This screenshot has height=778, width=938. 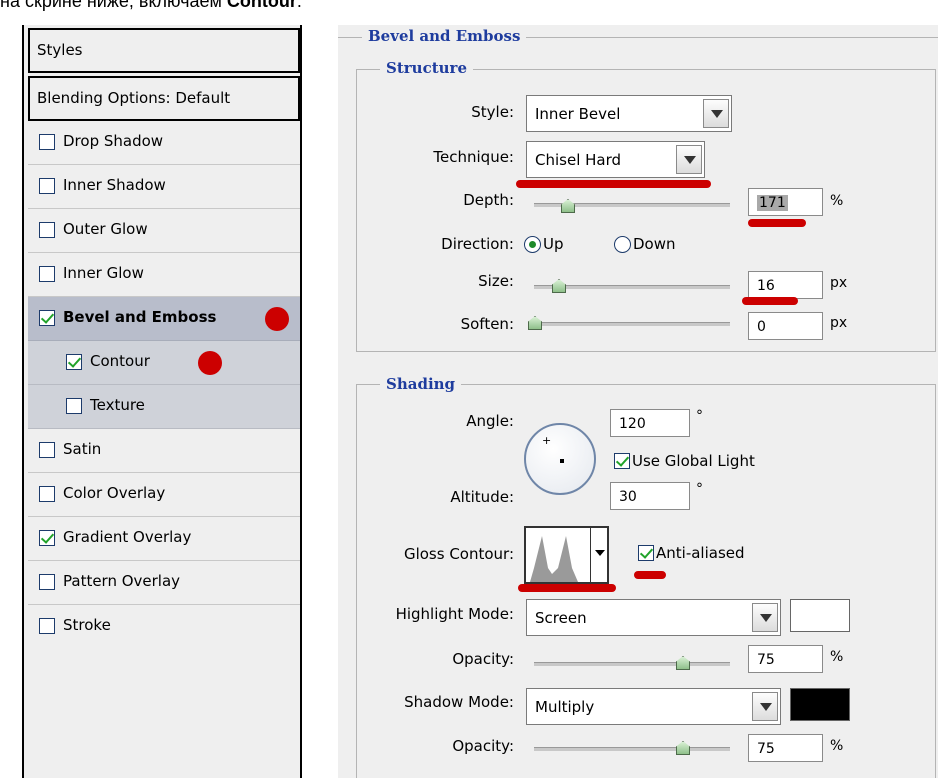 What do you see at coordinates (164, 363) in the screenshot?
I see `style-item-contour: Contour` at bounding box center [164, 363].